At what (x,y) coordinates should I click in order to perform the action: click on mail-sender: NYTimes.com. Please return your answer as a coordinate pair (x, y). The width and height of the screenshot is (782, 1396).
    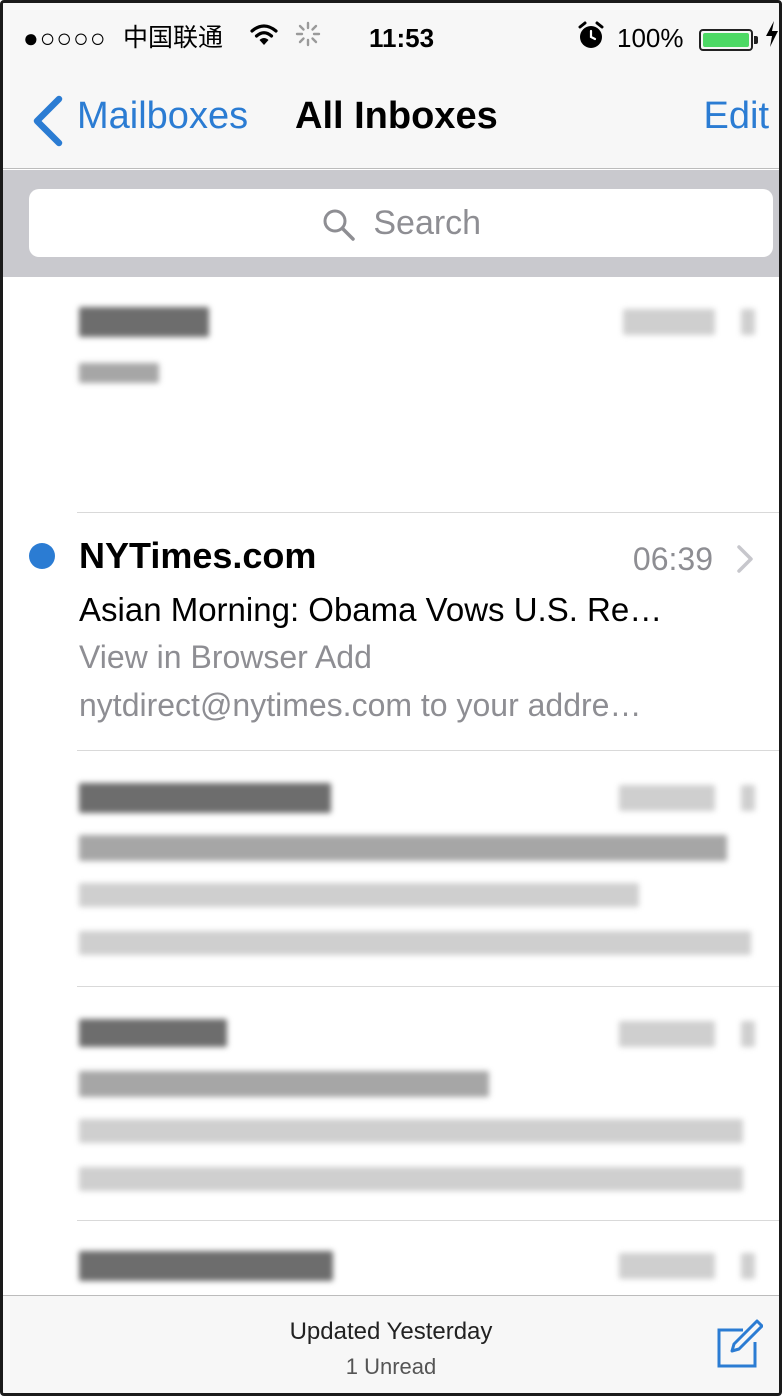
    Looking at the image, I should click on (198, 555).